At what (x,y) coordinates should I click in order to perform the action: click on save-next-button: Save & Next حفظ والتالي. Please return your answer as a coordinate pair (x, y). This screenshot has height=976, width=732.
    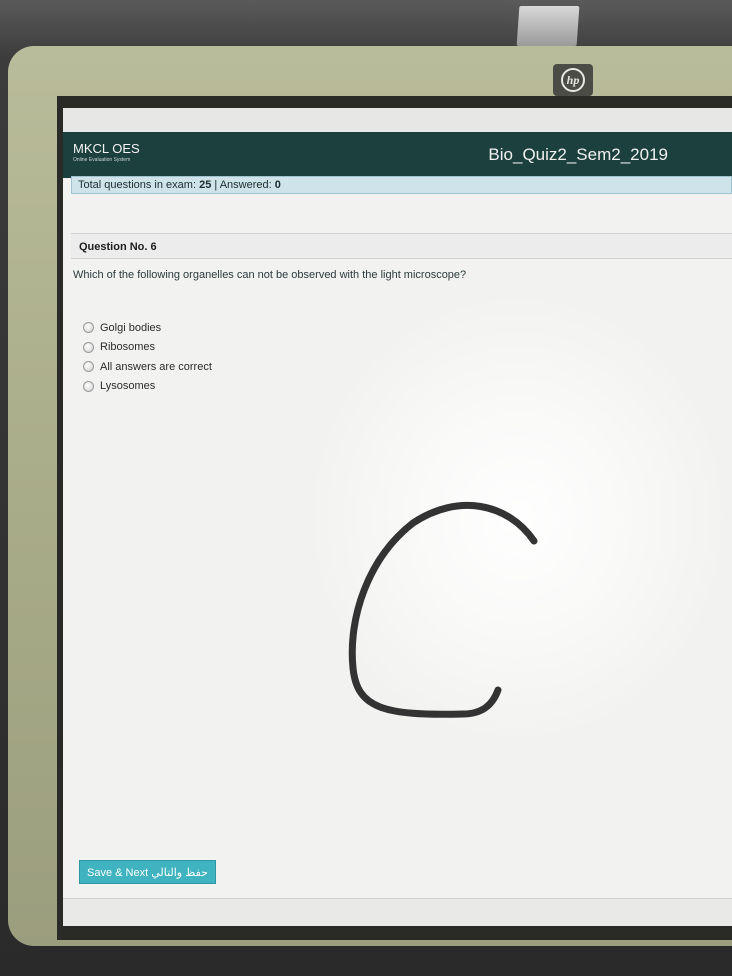
    Looking at the image, I should click on (147, 872).